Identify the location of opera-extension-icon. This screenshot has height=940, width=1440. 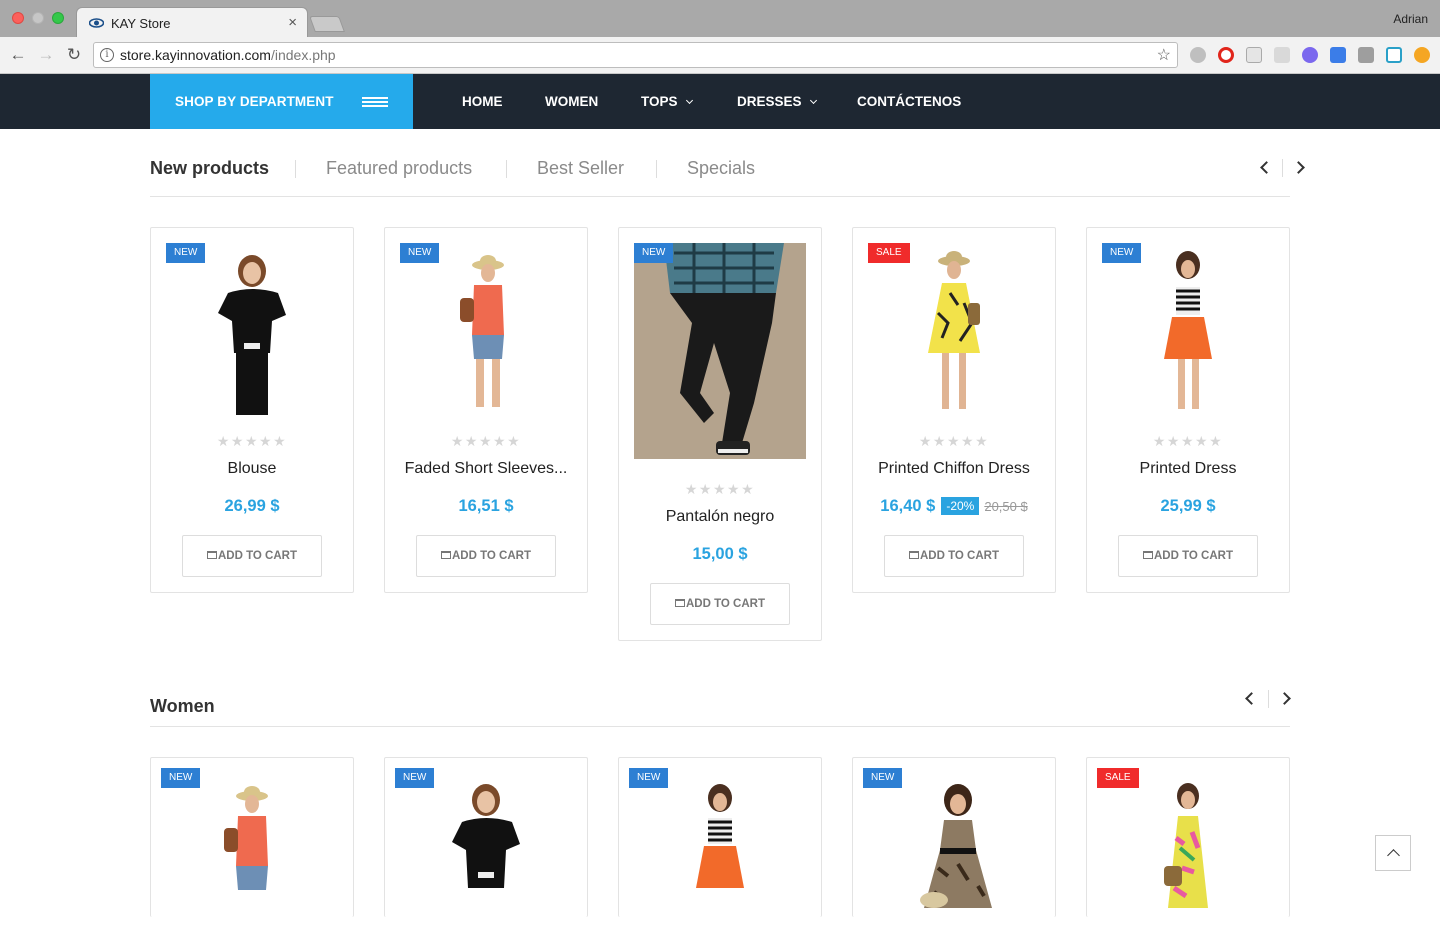
(1226, 55).